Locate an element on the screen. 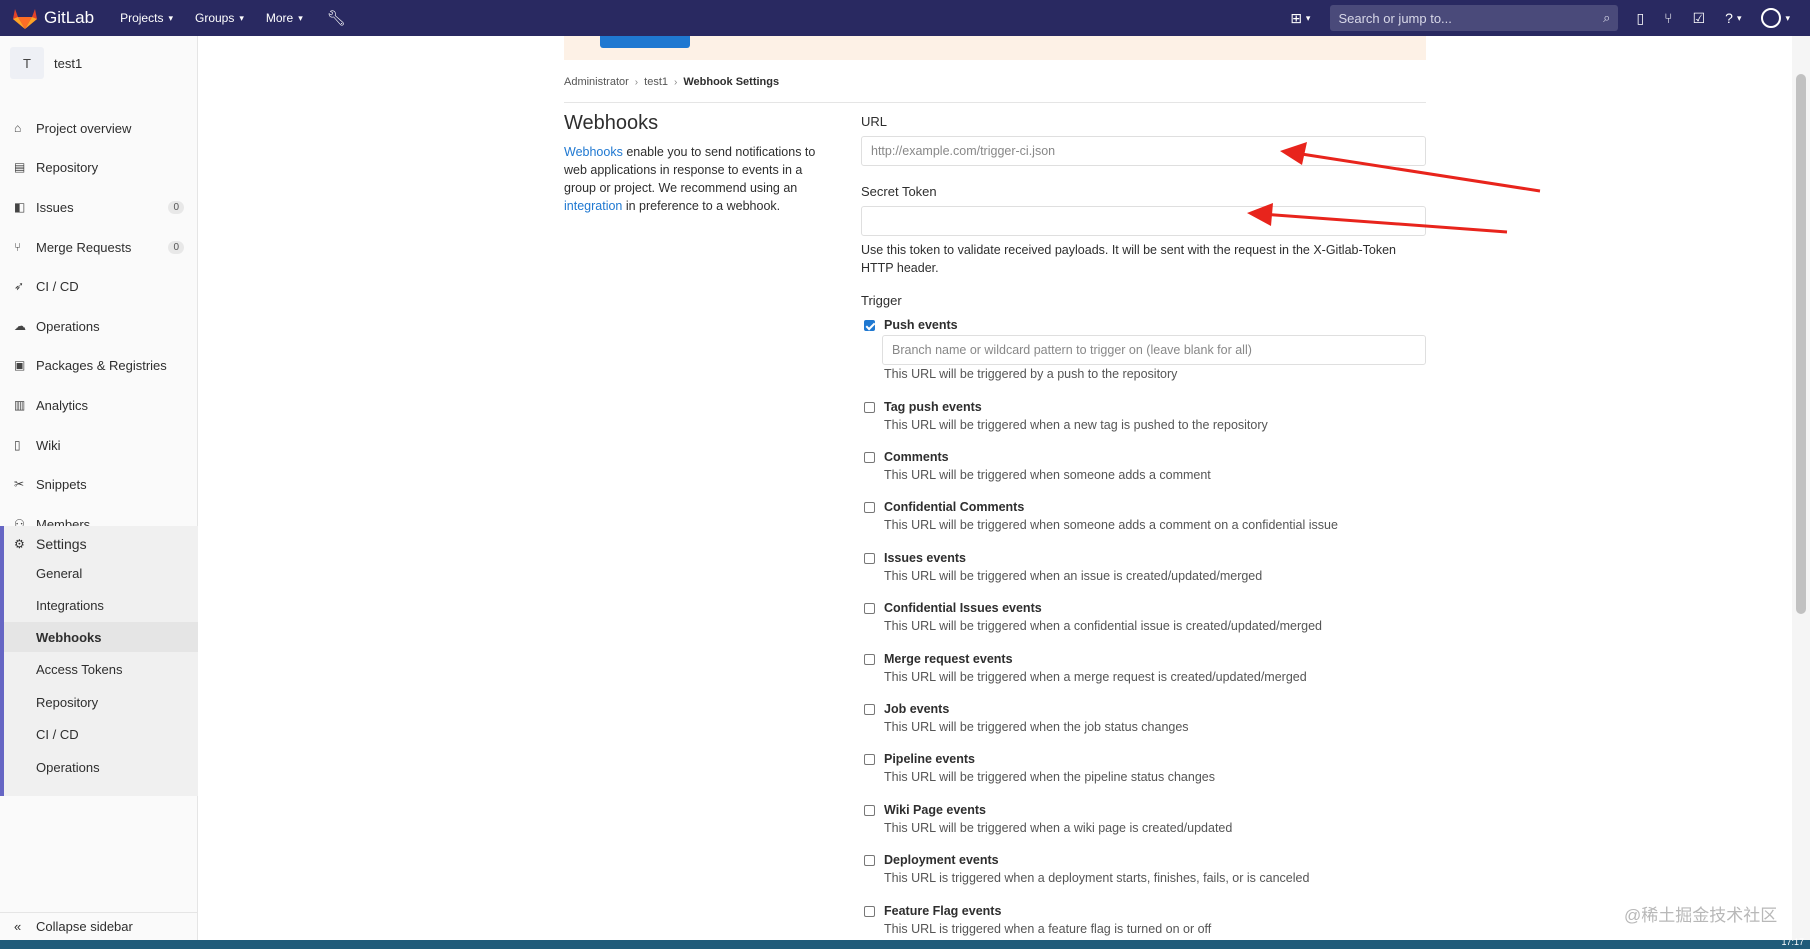 Image resolution: width=1810 pixels, height=949 pixels. todos-shortcut: ☑ is located at coordinates (1699, 18).